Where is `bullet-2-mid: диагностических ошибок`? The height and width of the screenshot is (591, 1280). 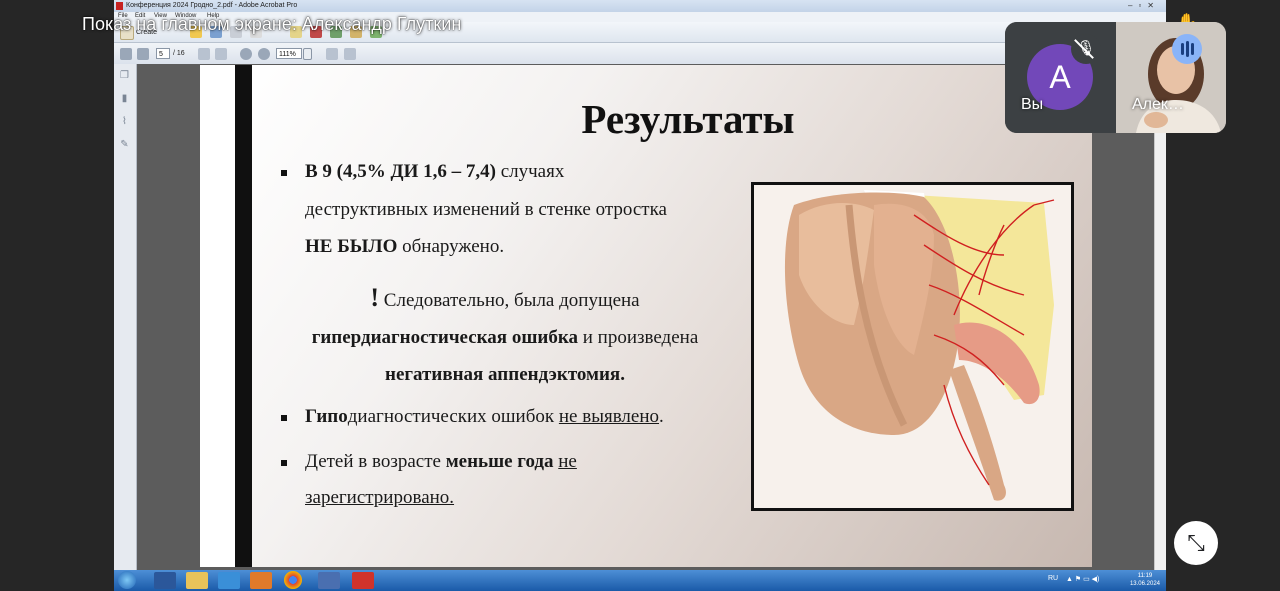 bullet-2-mid: диагностических ошибок is located at coordinates (453, 416).